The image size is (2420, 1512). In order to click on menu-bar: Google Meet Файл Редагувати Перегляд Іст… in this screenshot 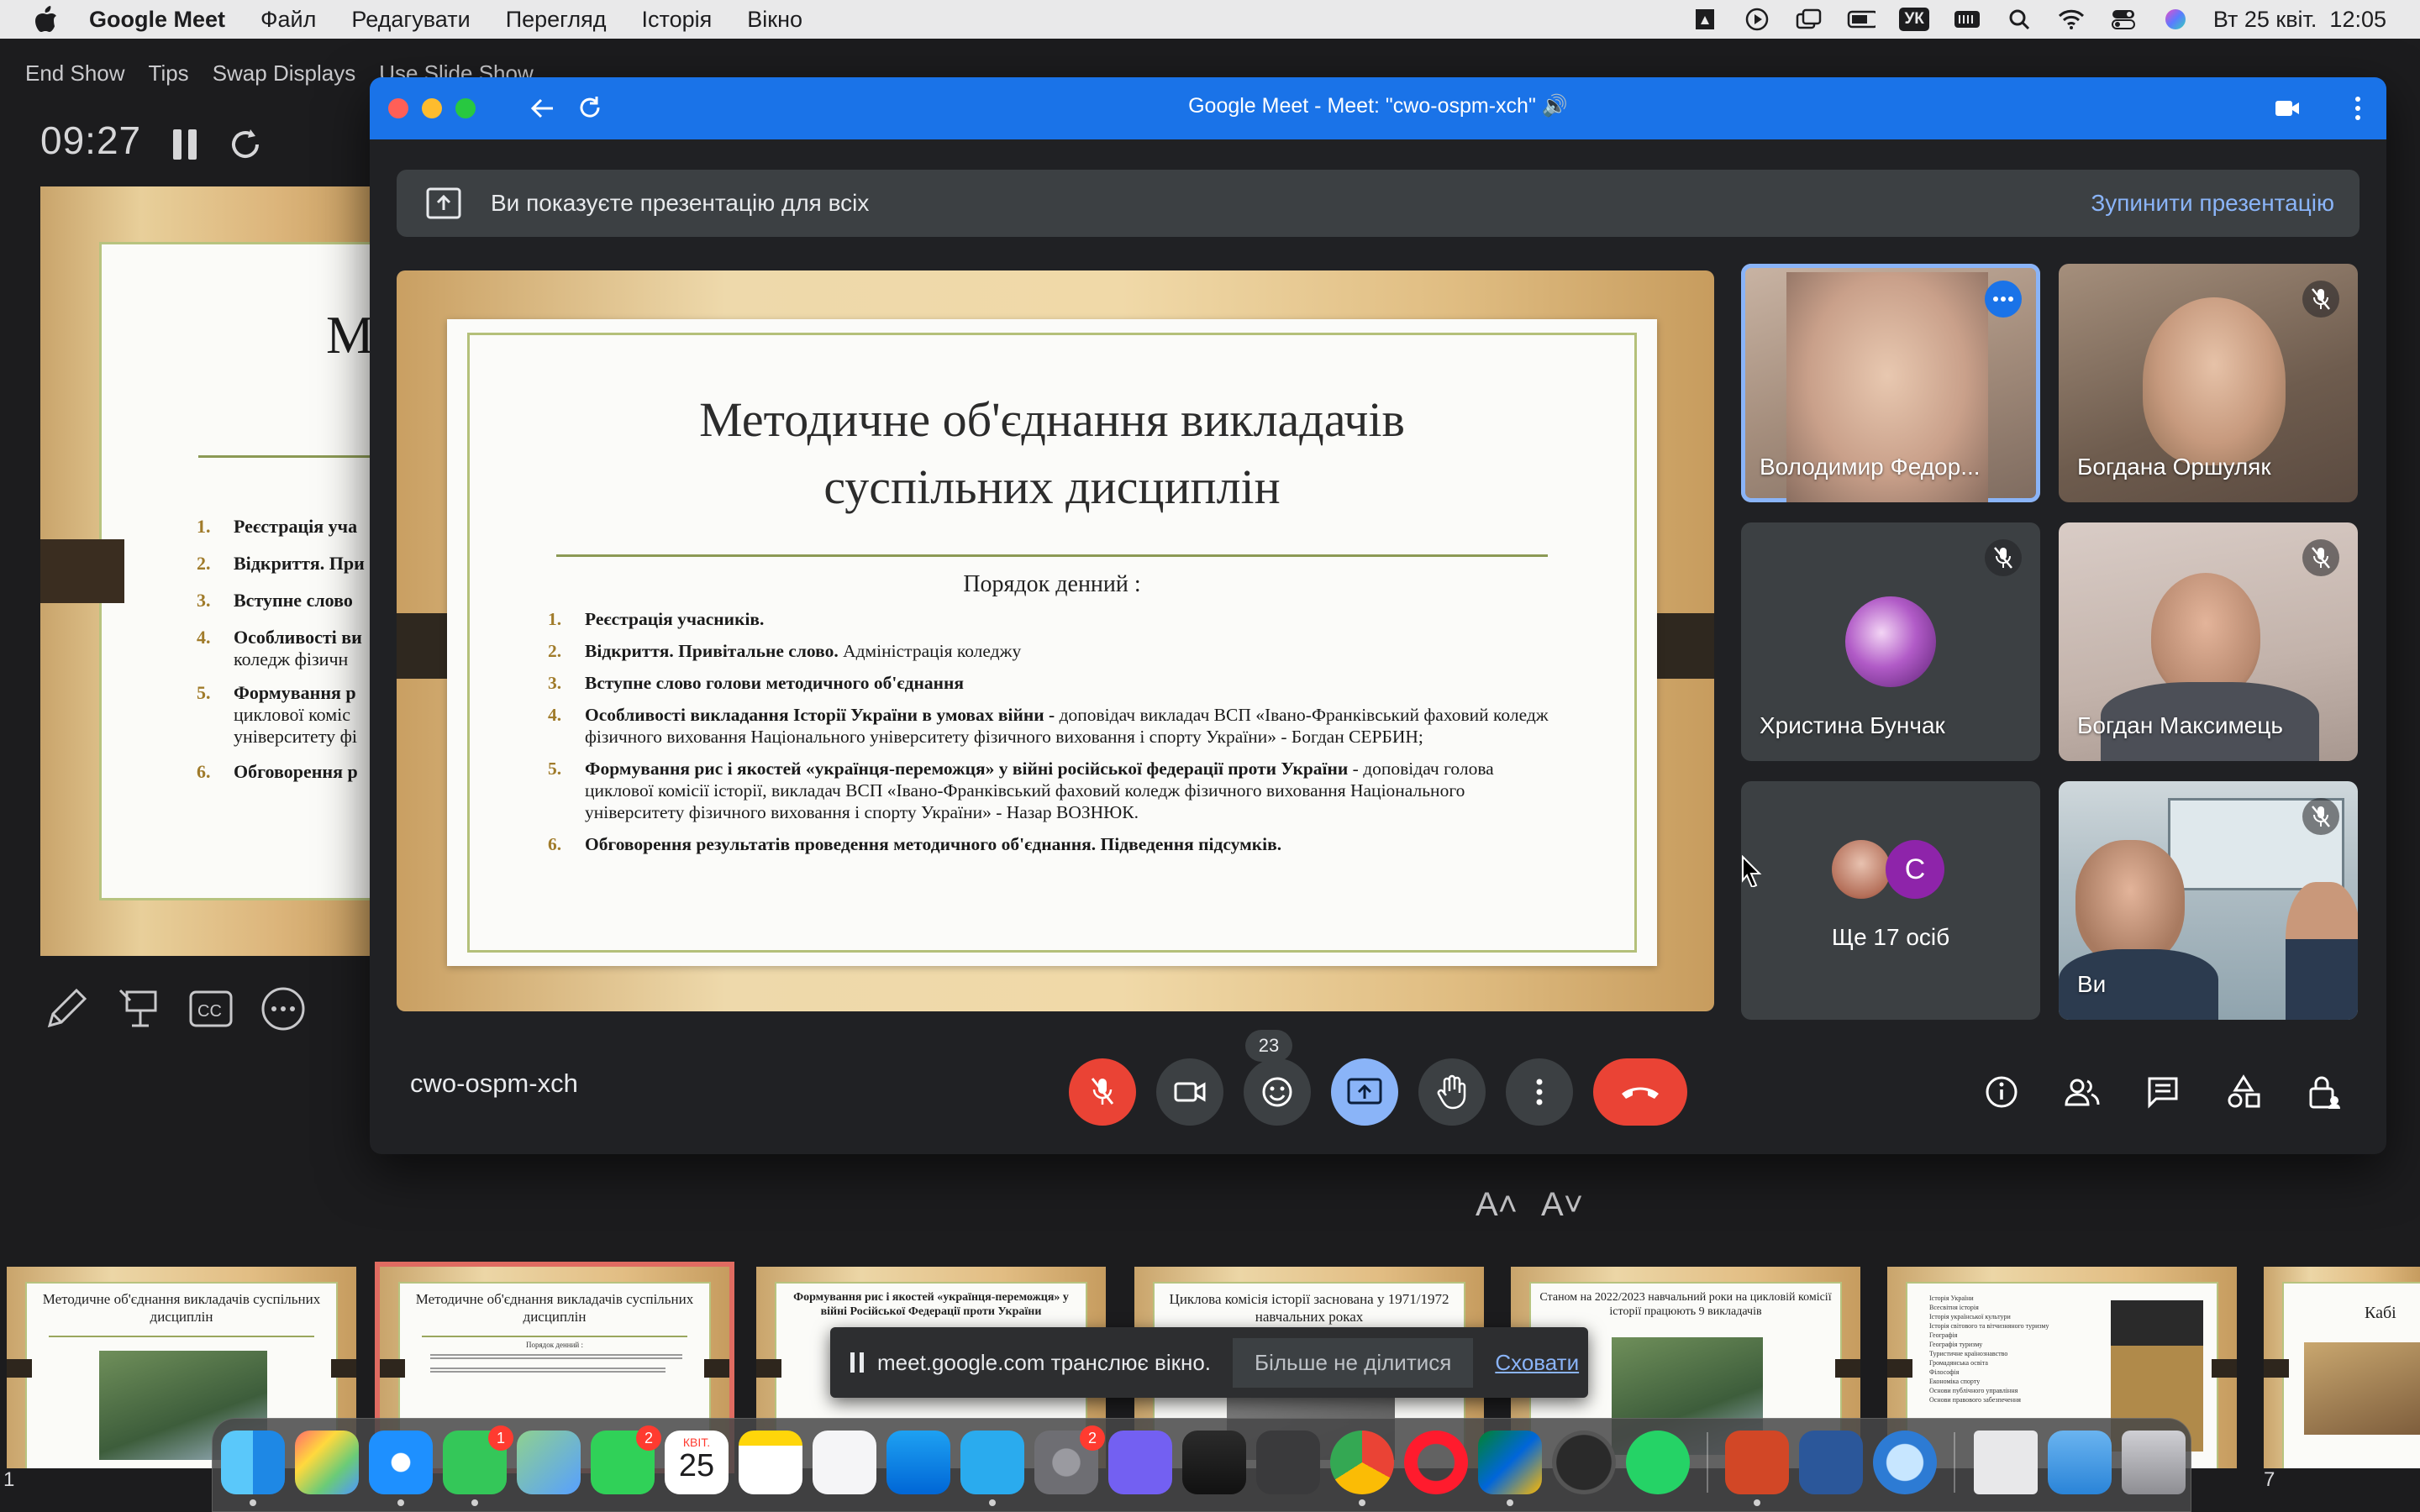, I will do `click(1210, 19)`.